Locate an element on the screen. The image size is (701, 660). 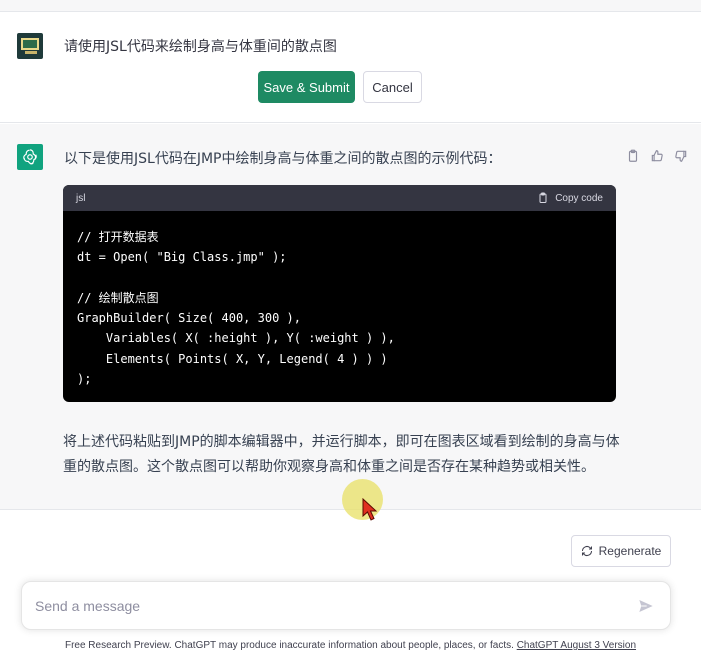
mouse-cursor-icon is located at coordinates (370, 509).